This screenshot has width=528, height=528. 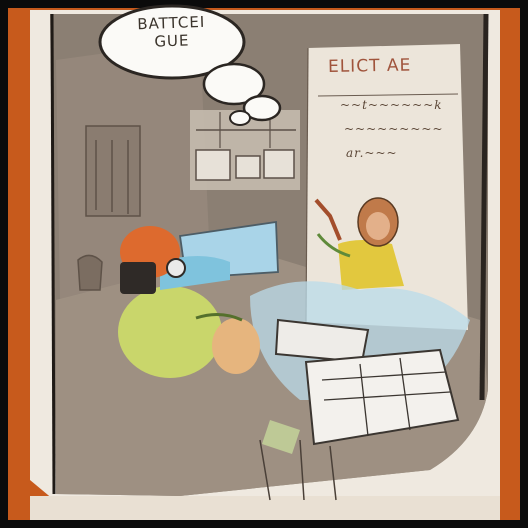 What do you see at coordinates (138, 278) in the screenshot?
I see `goggles` at bounding box center [138, 278].